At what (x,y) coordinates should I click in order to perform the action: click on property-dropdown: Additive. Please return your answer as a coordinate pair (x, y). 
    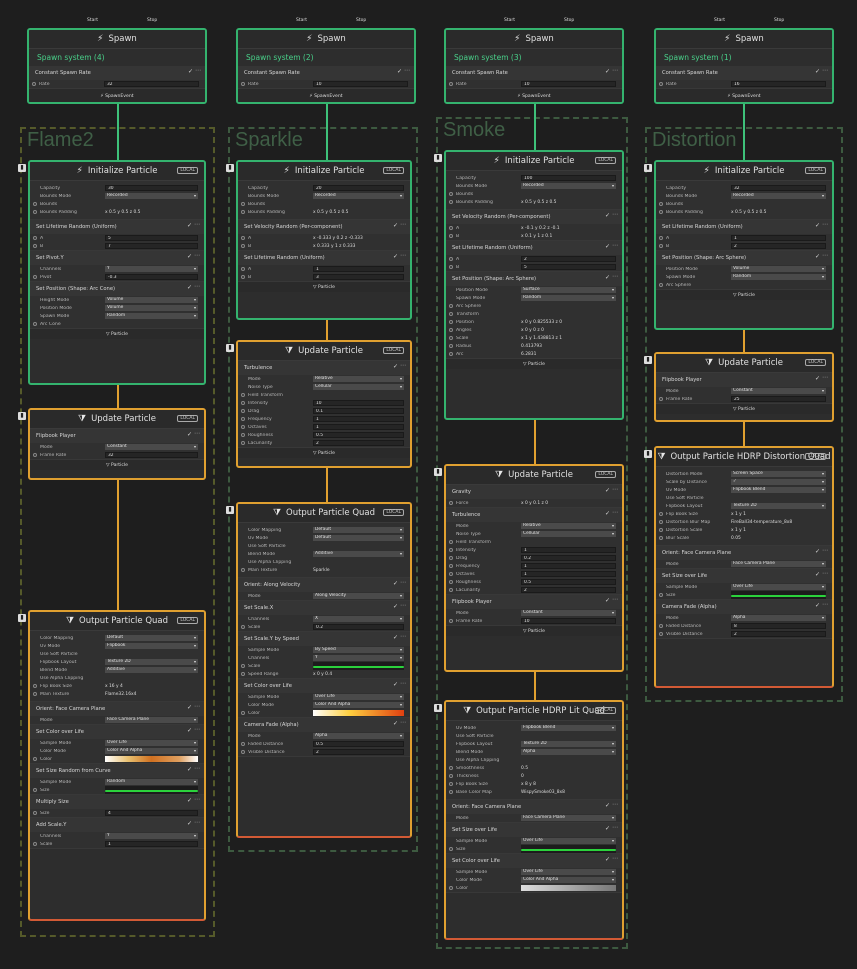
    Looking at the image, I should click on (358, 554).